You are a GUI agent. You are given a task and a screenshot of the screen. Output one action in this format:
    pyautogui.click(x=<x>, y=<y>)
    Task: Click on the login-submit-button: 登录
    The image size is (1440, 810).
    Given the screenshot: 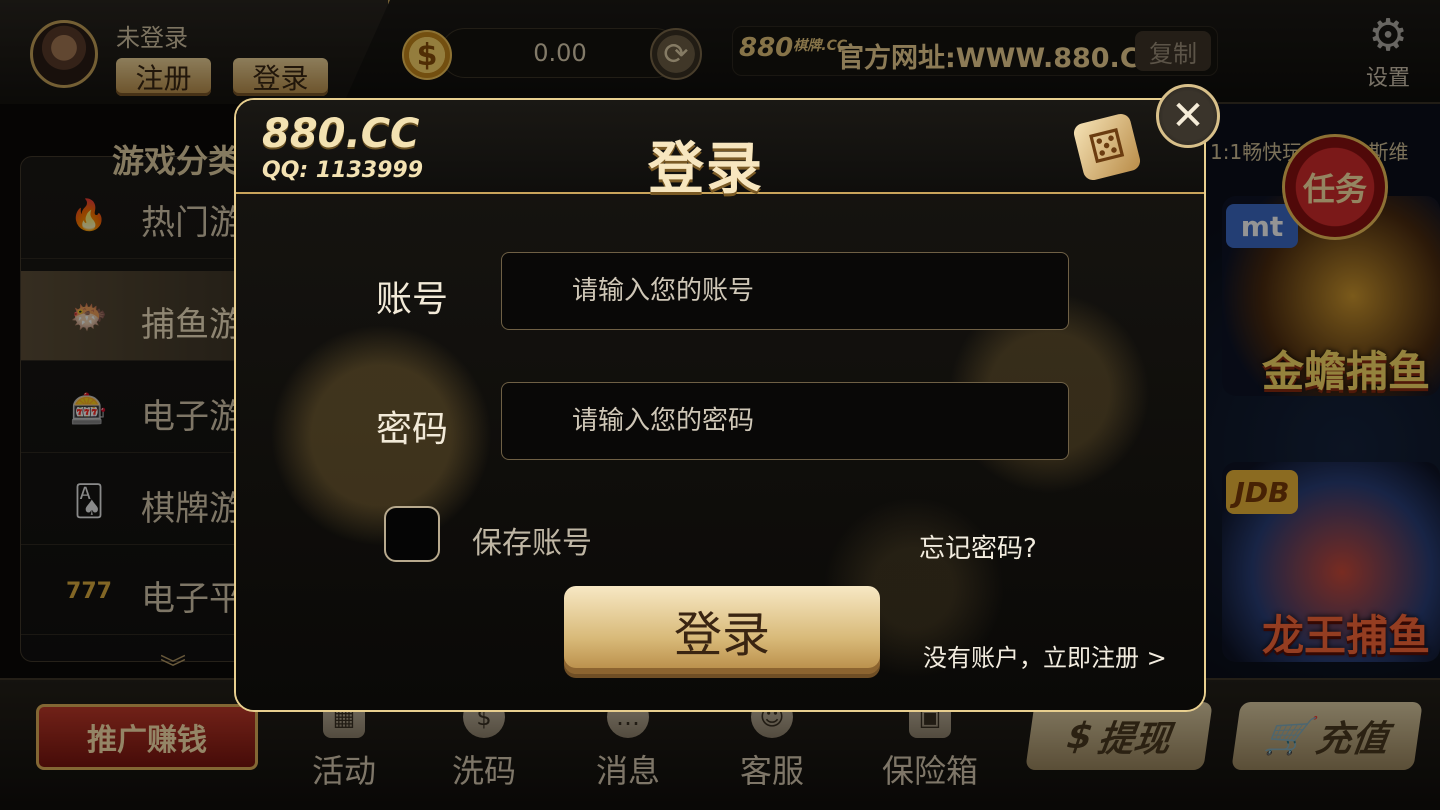 What is the action you would take?
    pyautogui.click(x=722, y=630)
    